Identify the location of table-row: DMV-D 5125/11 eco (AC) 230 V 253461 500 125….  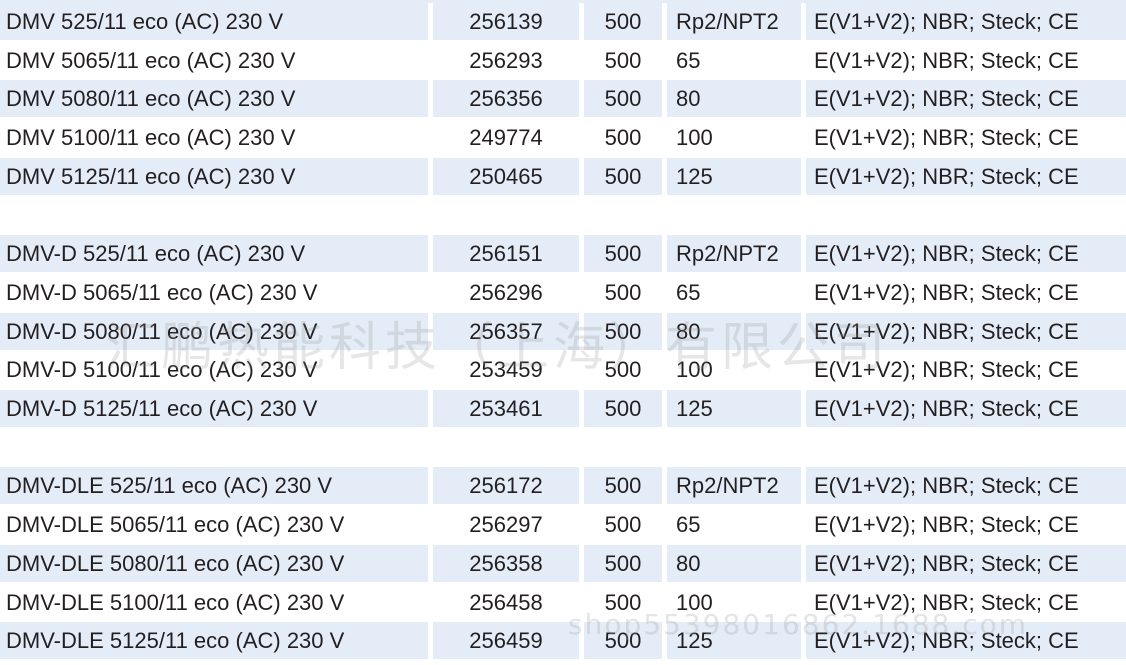
(563, 408).